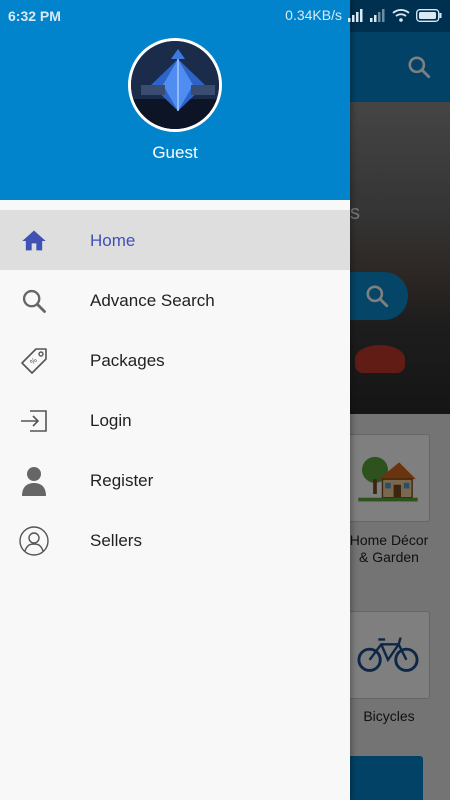 Image resolution: width=450 pixels, height=800 pixels. Describe the element at coordinates (34, 481) in the screenshot. I see `person-icon` at that location.